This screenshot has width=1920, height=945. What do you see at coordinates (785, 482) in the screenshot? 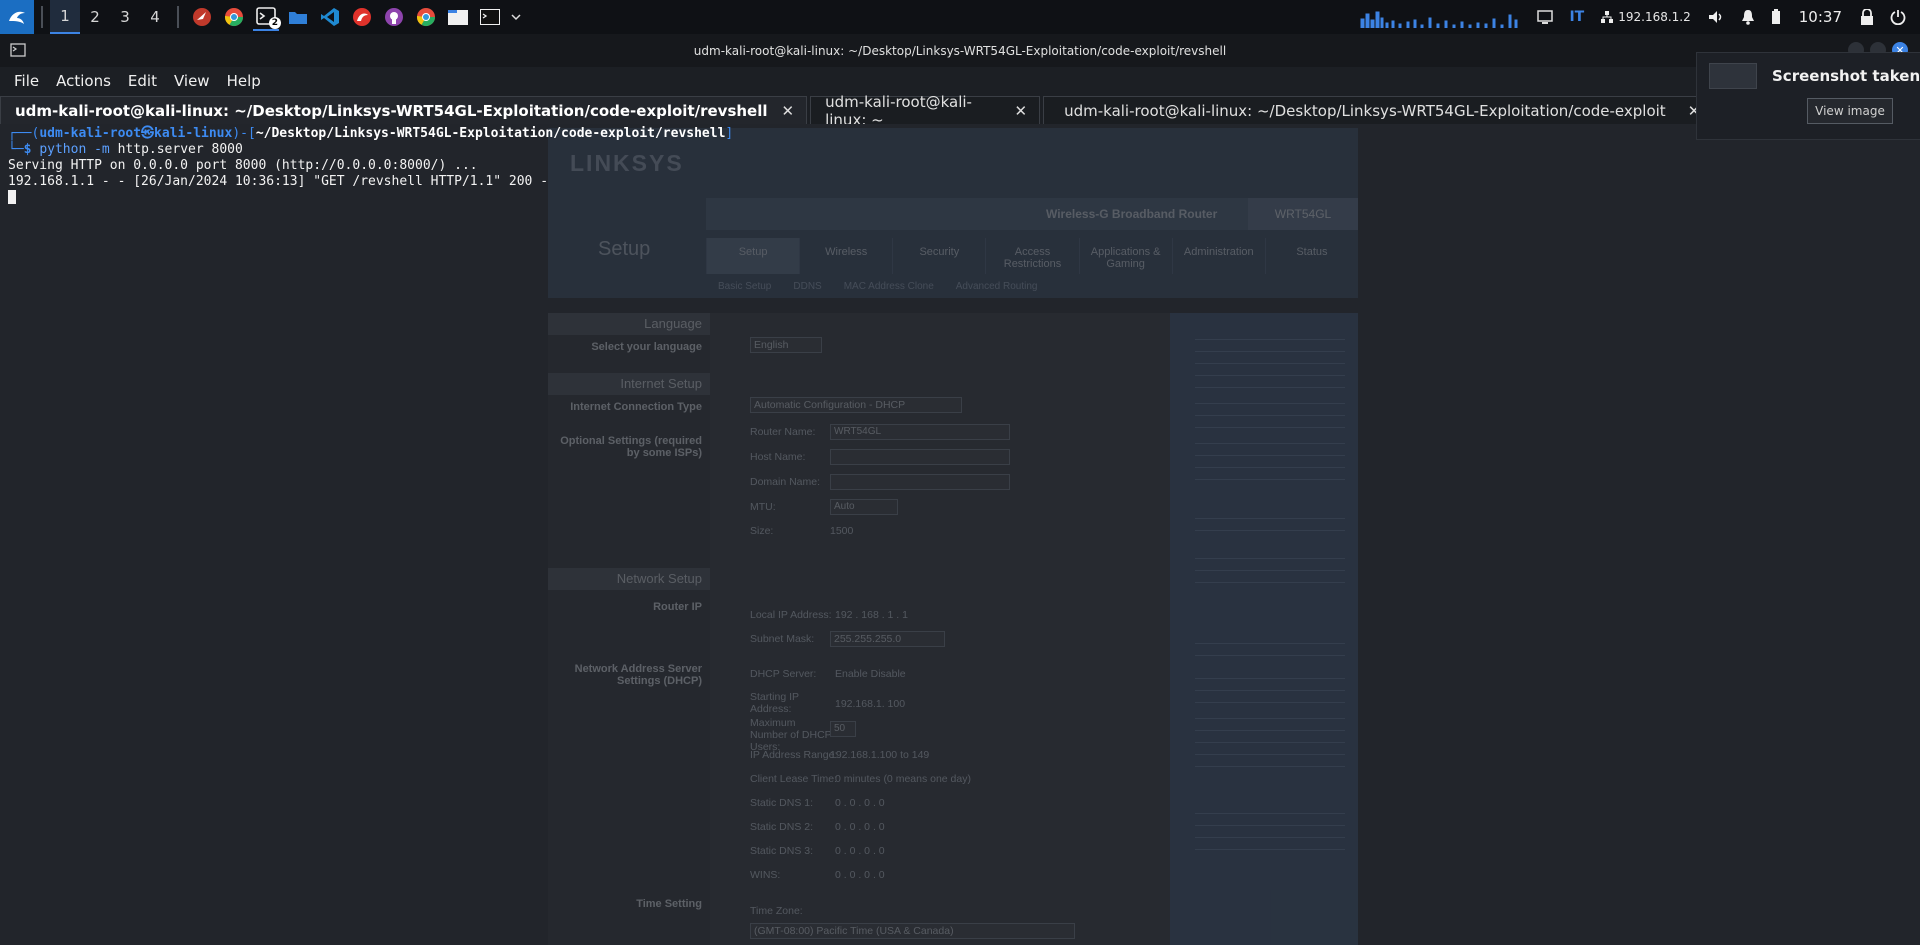
I see `field-label: Domain Name:` at bounding box center [785, 482].